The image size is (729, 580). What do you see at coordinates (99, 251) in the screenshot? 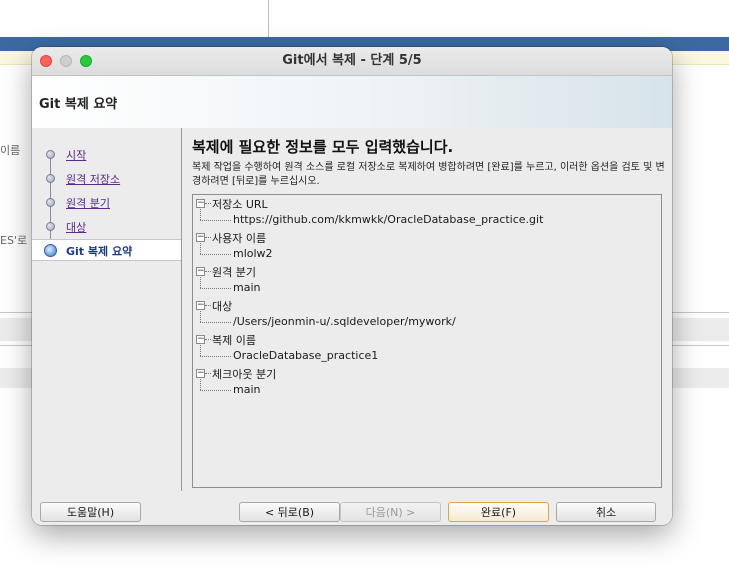
I see `step-label: Git 복제 요약` at bounding box center [99, 251].